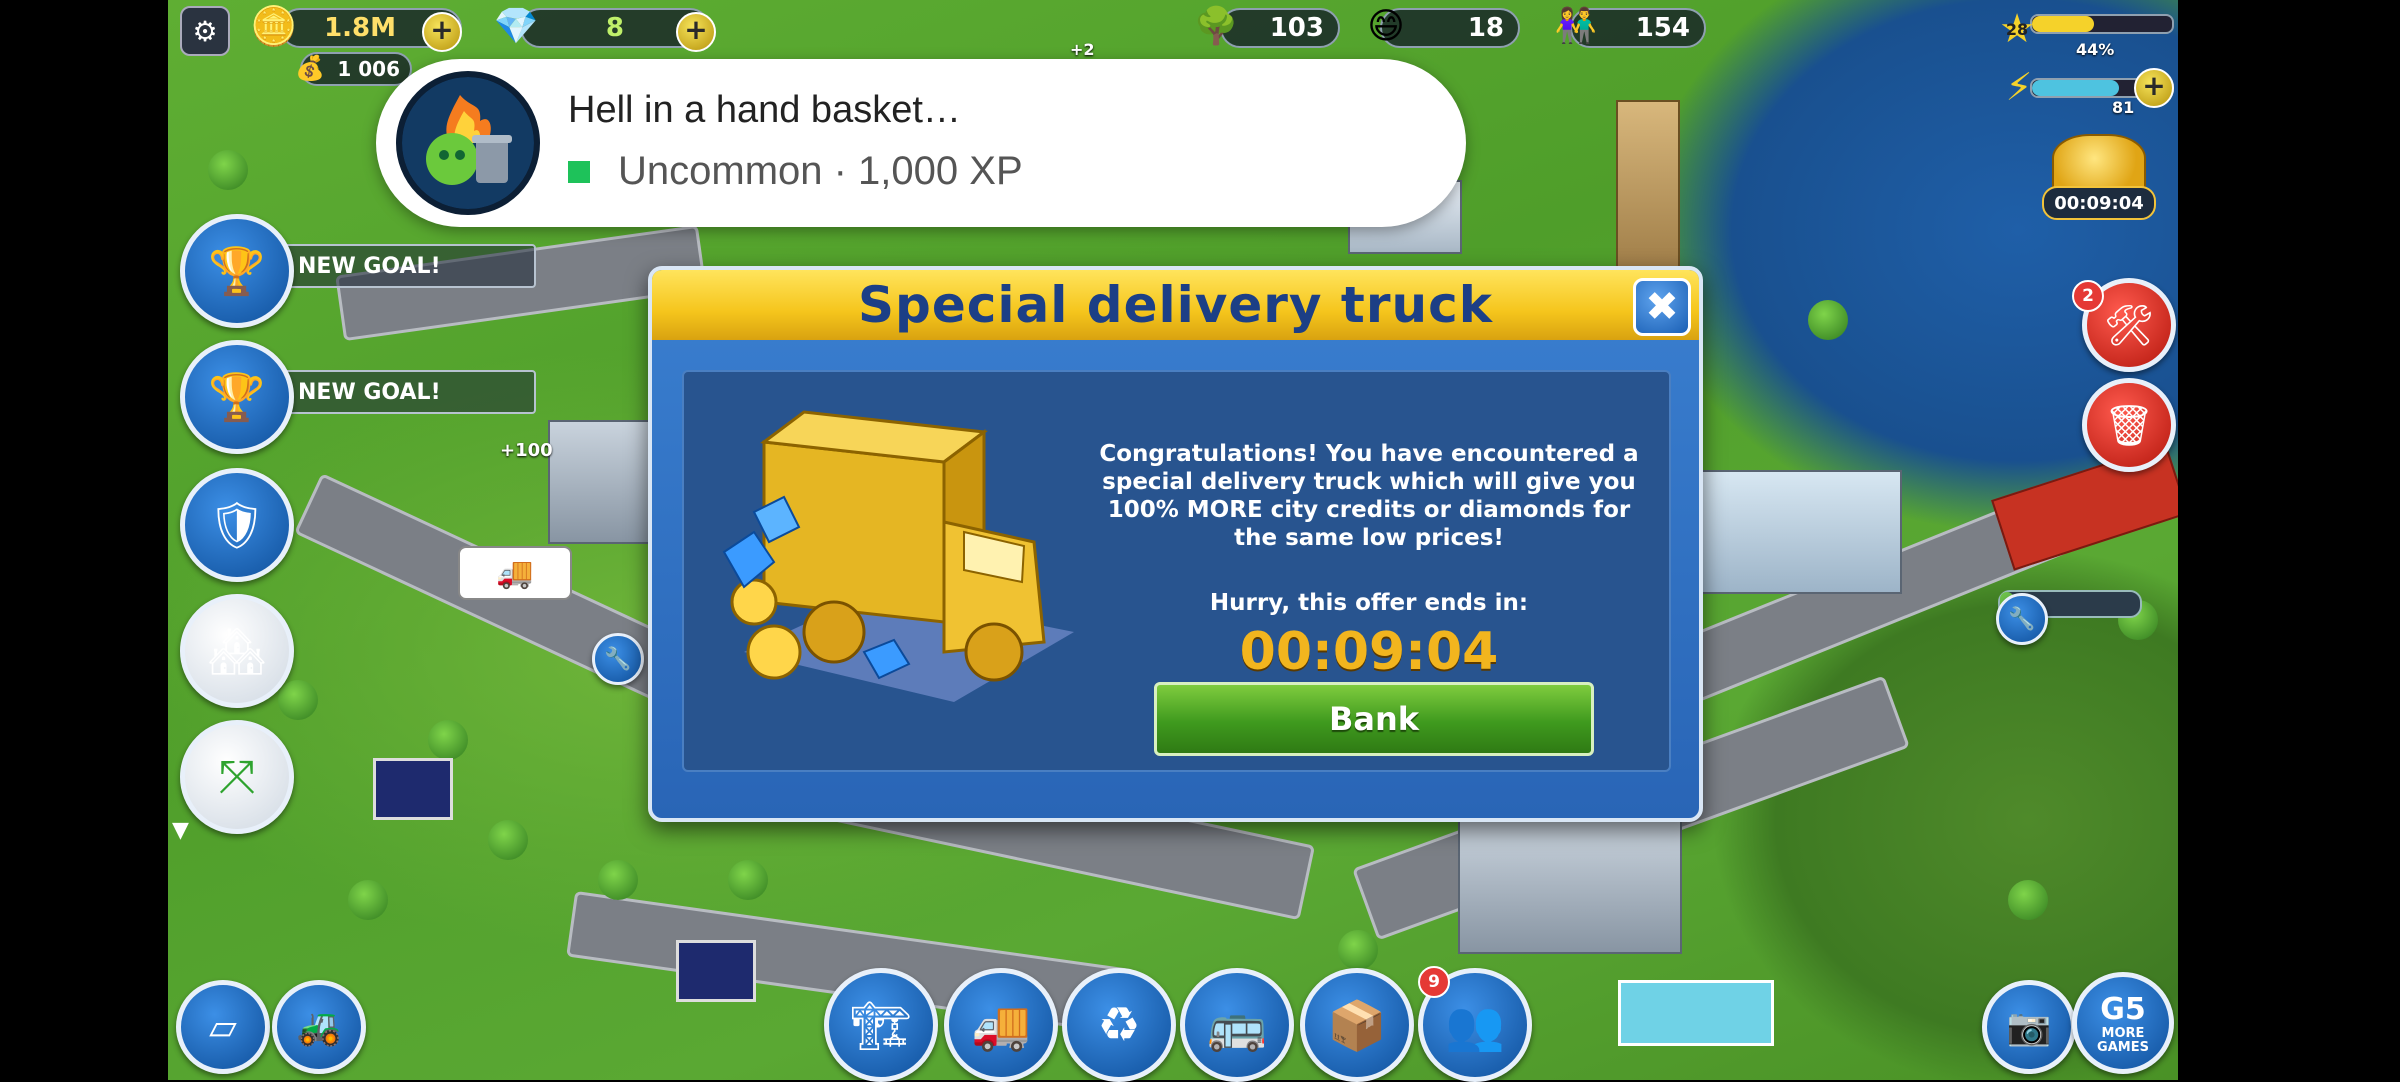 Image resolution: width=2400 pixels, height=1082 pixels. Describe the element at coordinates (1485, 28) in the screenshot. I see `happiness-value: 18` at that location.